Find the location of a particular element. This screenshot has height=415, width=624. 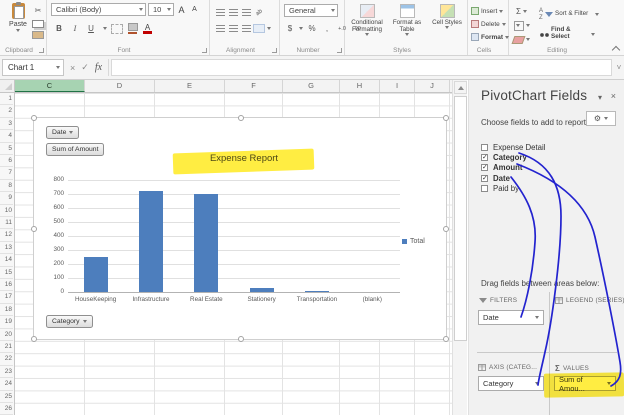

fill-button is located at coordinates (521, 25).